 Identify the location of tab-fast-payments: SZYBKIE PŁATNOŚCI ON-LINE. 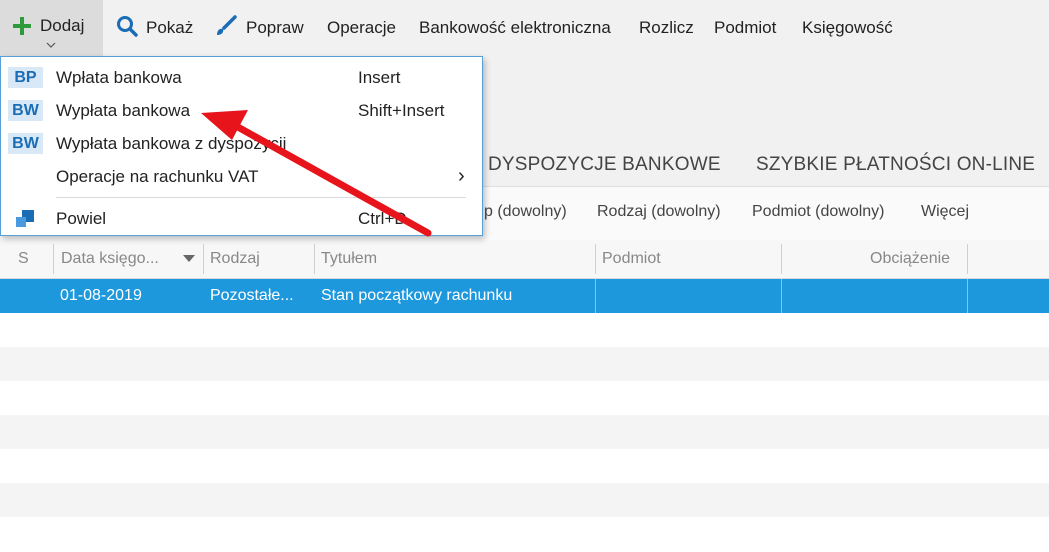
(895, 165).